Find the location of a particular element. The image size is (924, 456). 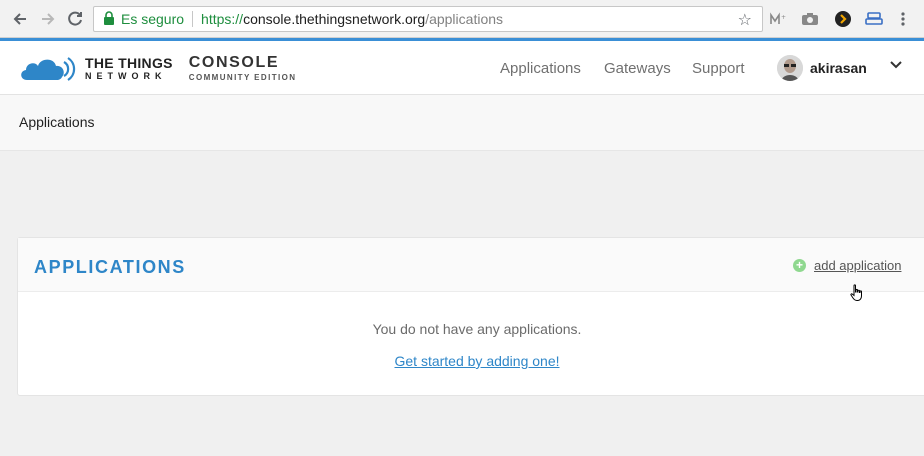

breadcrumb-bar: Applications is located at coordinates (462, 123).